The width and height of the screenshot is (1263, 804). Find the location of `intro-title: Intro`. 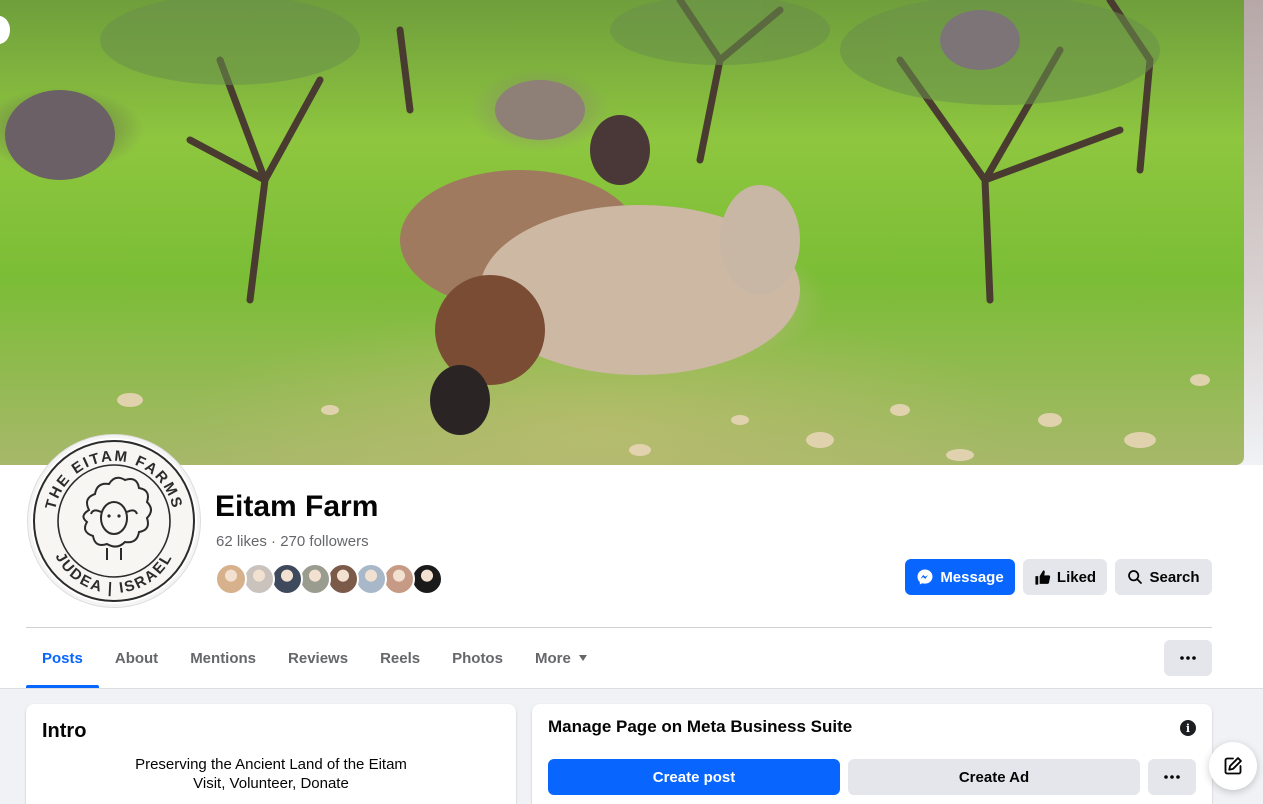

intro-title: Intro is located at coordinates (64, 731).